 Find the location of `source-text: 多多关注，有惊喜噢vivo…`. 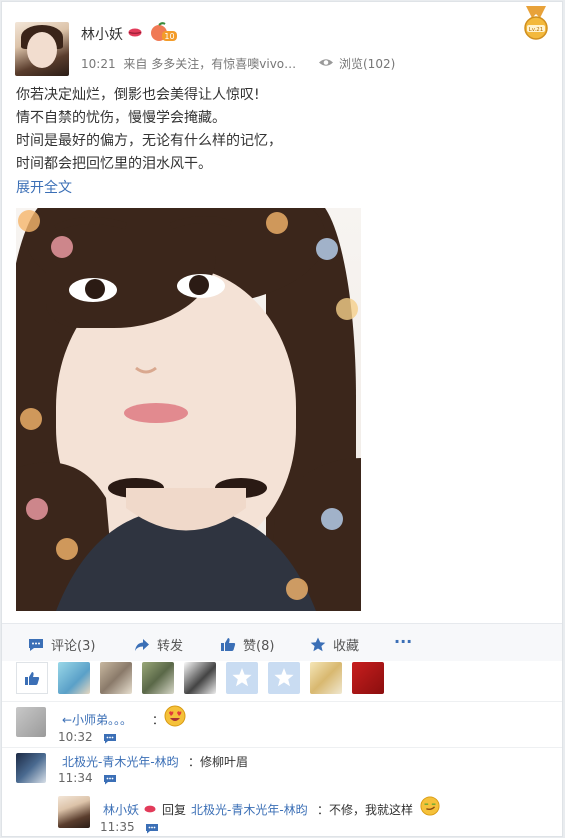

source-text: 多多关注，有惊喜噢vivo… is located at coordinates (223, 64).